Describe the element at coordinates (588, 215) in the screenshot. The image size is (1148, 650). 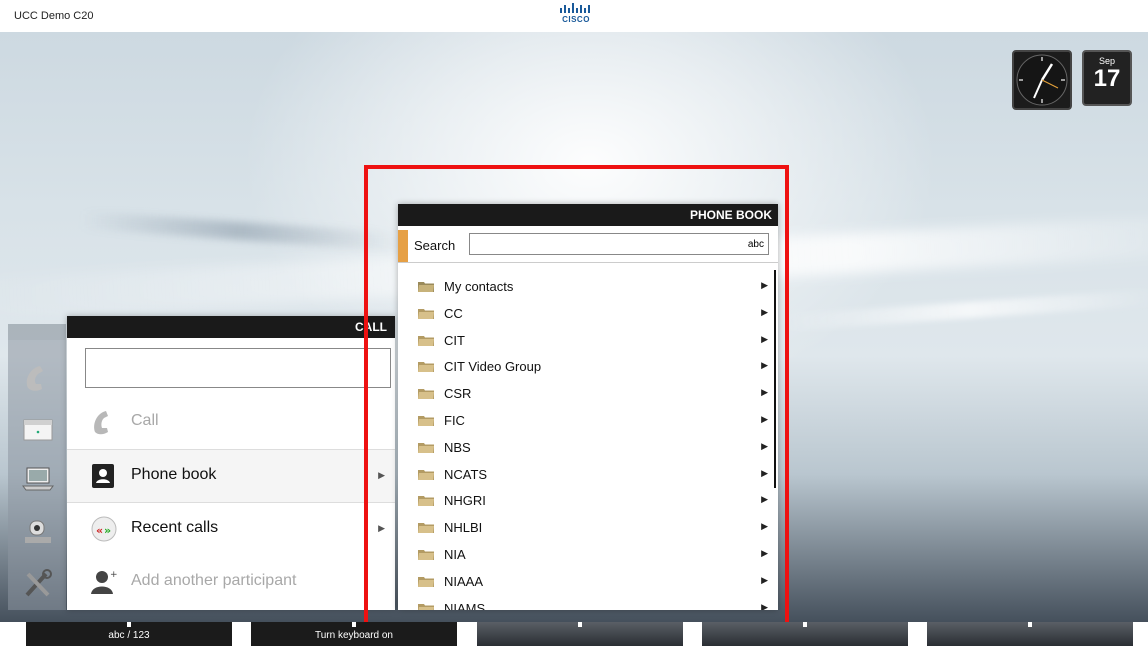
I see `phone-book-header: PHONE BOOK` at that location.